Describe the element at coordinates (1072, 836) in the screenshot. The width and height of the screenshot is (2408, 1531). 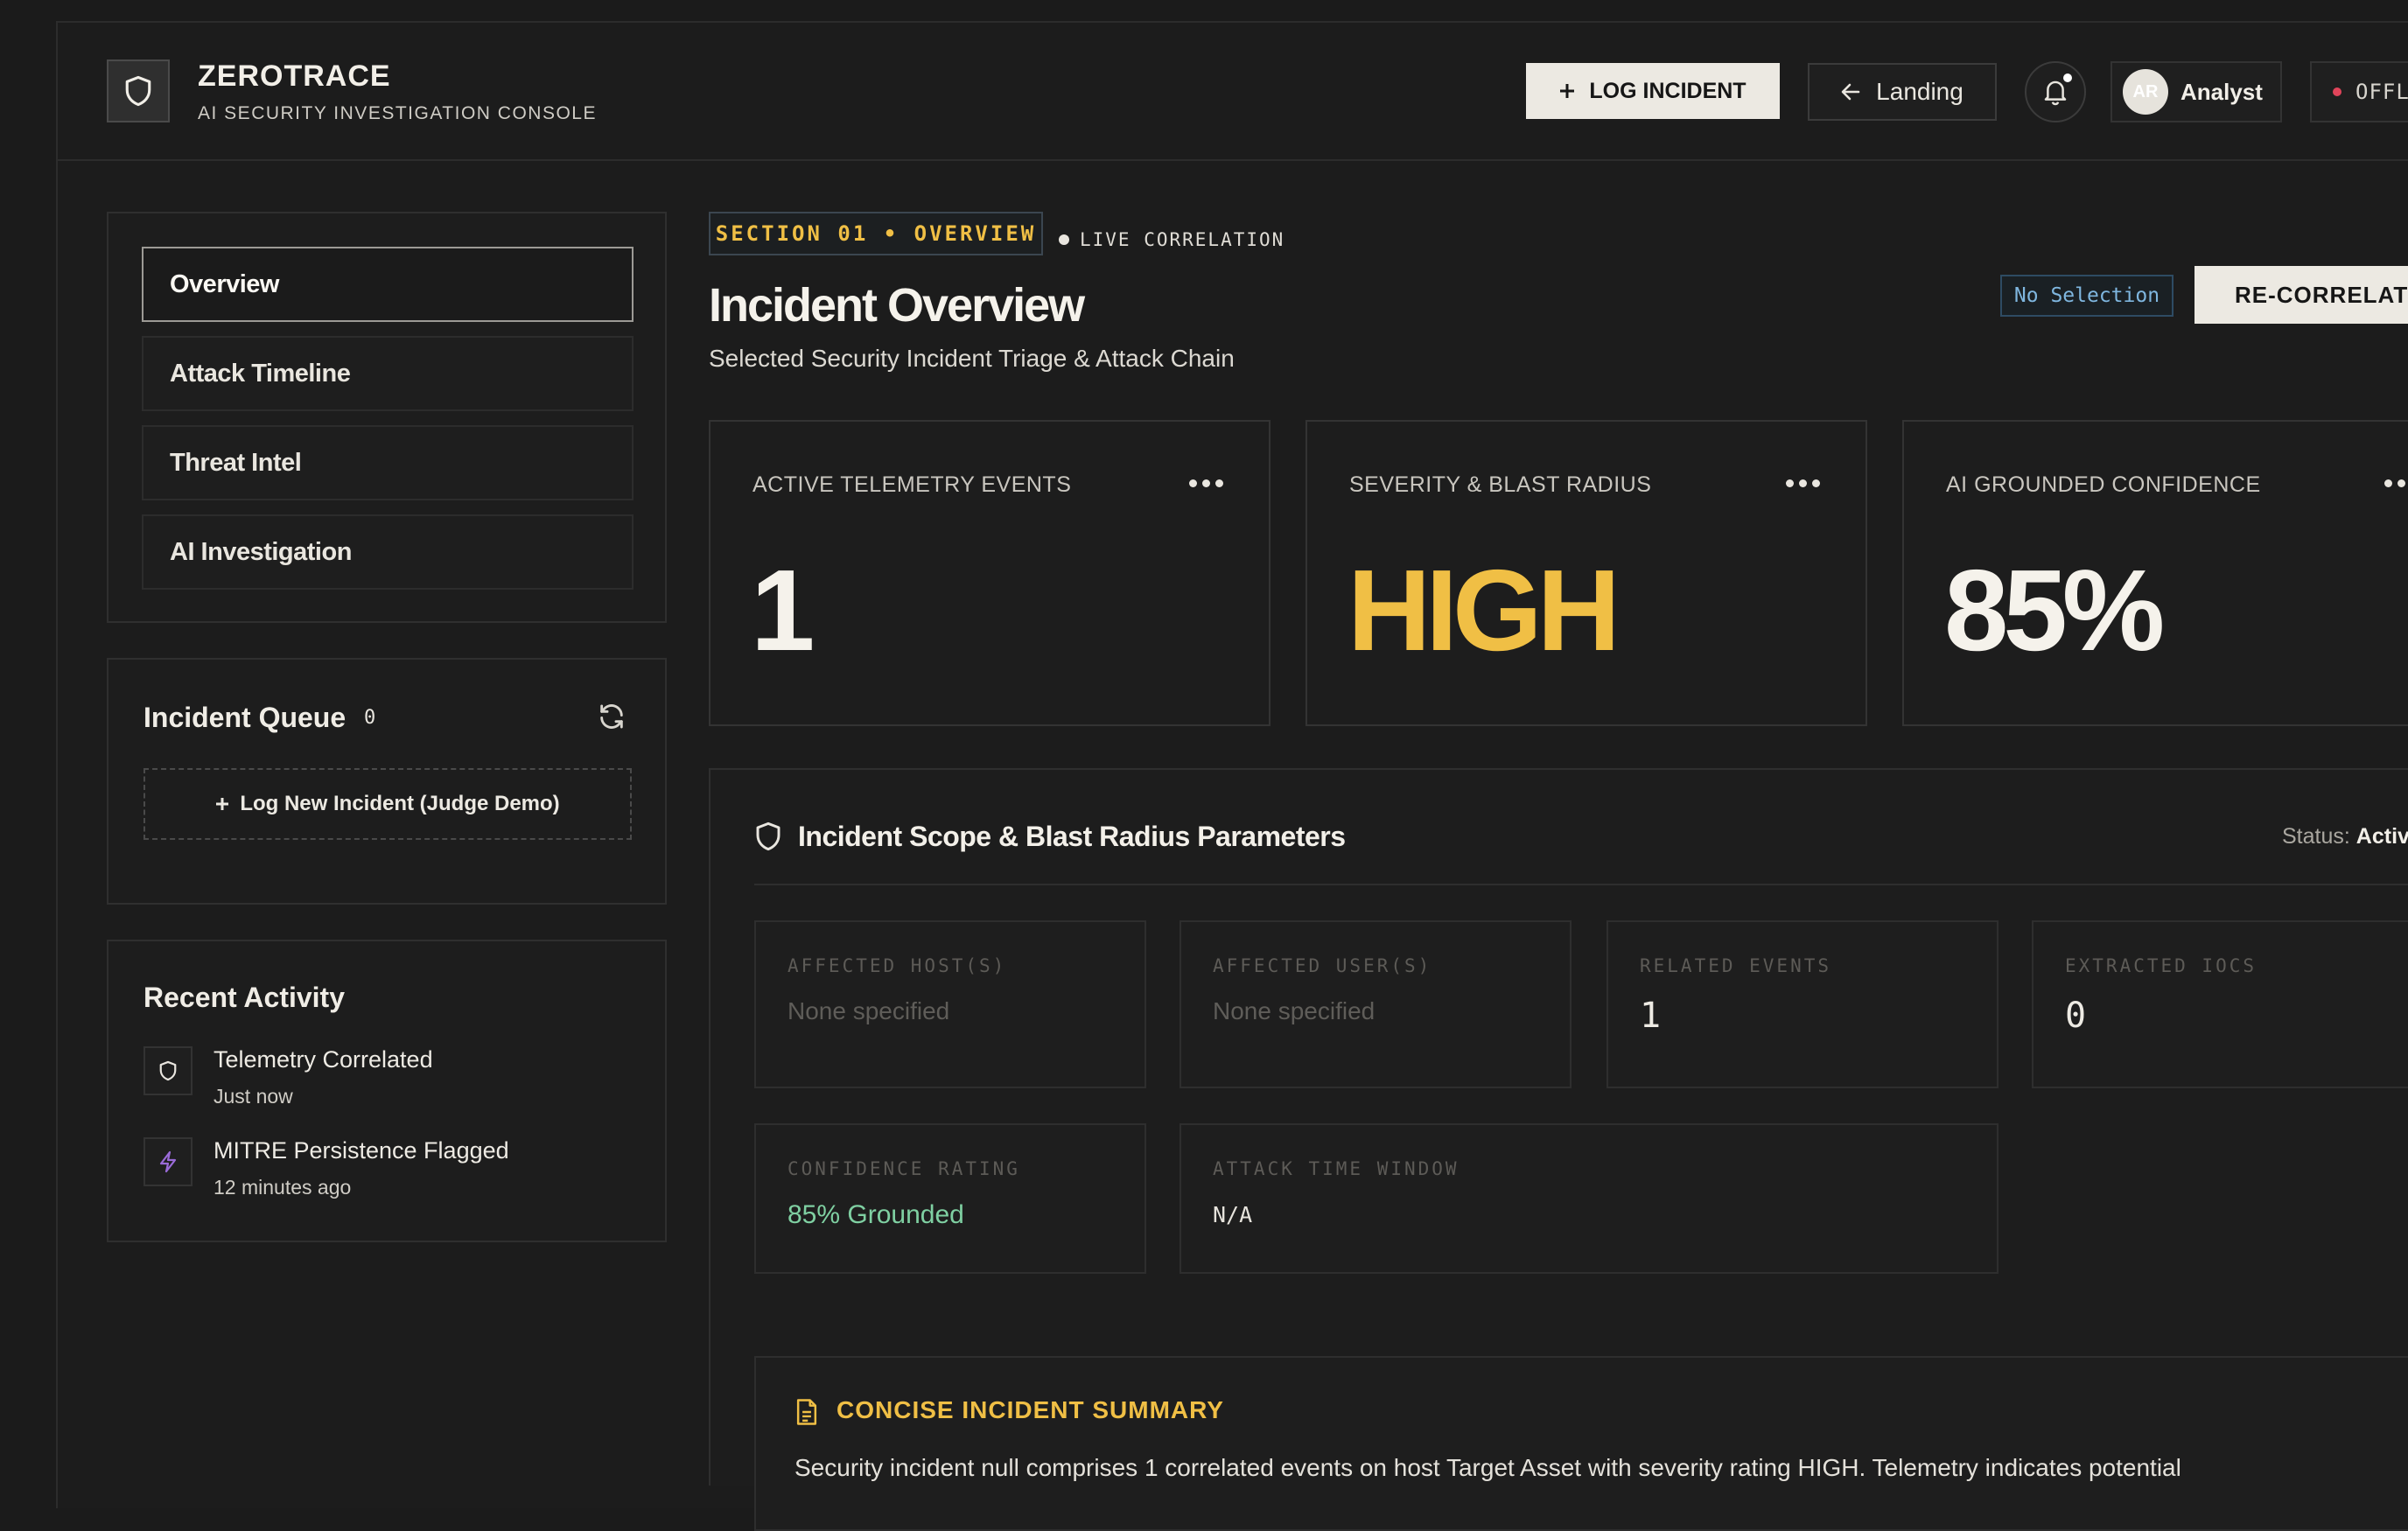
I see `scope-title: Incident Scope & Blast Radius Parameters` at that location.